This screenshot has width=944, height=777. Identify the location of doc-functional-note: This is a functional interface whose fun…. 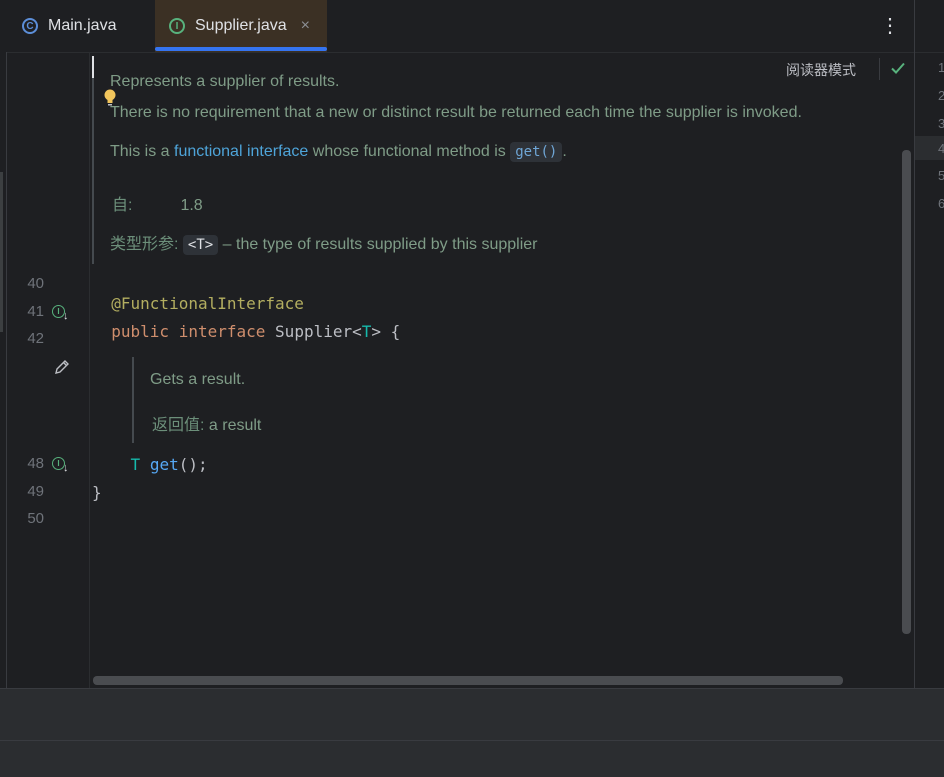
(338, 152).